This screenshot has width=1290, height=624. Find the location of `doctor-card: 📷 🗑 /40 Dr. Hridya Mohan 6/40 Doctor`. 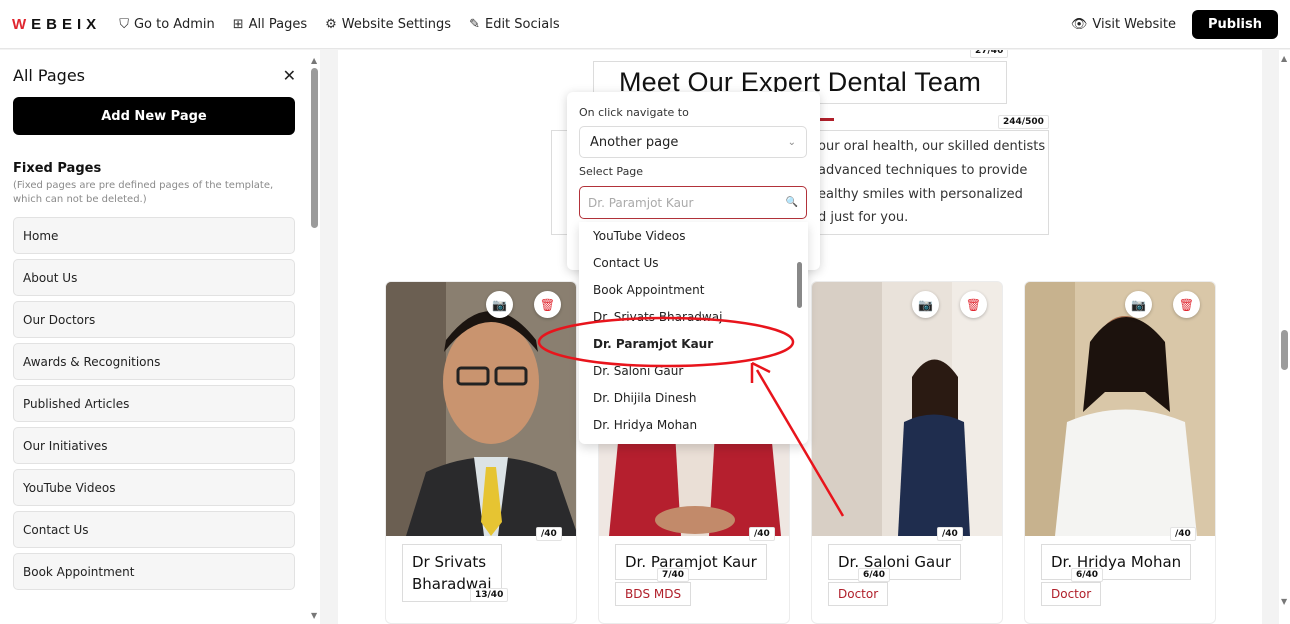

doctor-card: 📷 🗑 /40 Dr. Hridya Mohan 6/40 Doctor is located at coordinates (1120, 452).